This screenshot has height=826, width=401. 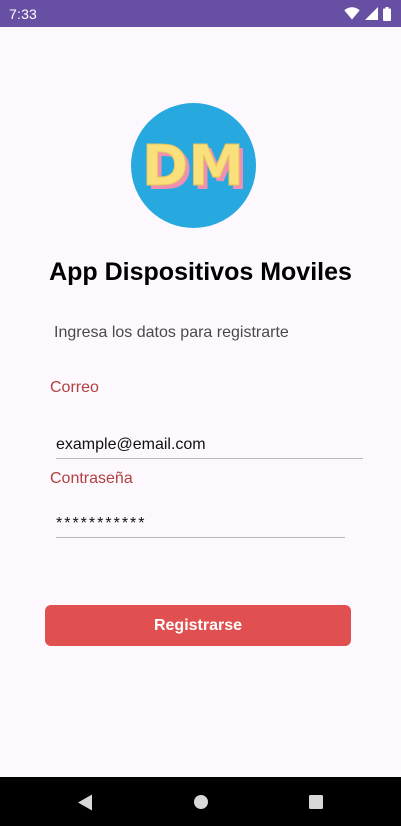 What do you see at coordinates (74, 387) in the screenshot?
I see `email-label: Correo` at bounding box center [74, 387].